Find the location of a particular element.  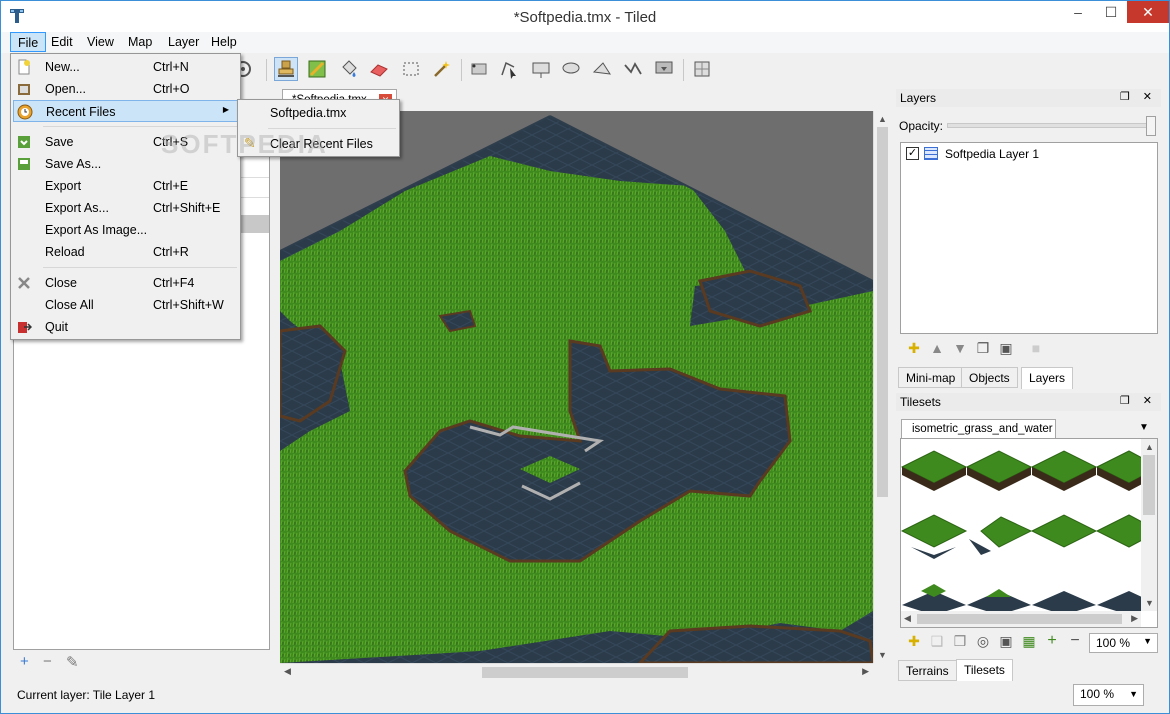

stamp-brush-icon is located at coordinates (286, 69).